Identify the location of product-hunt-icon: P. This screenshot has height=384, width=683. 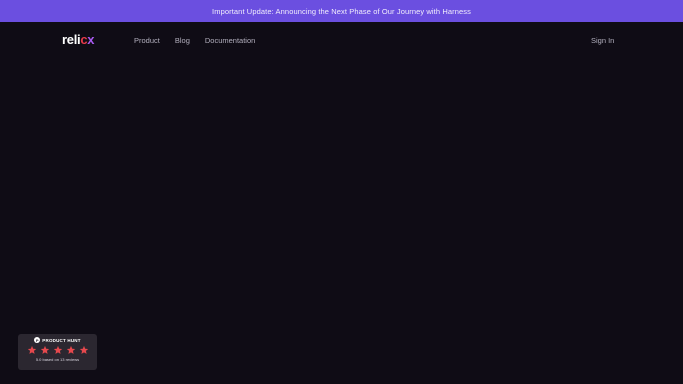
(37, 340).